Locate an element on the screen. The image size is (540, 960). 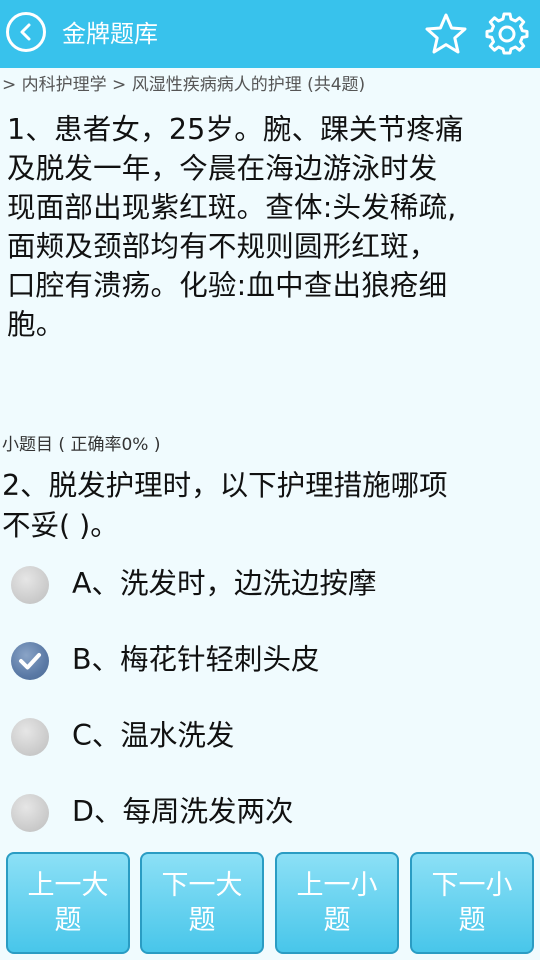
option-b: B、梅花针轻刺头皮 is located at coordinates (270, 662).